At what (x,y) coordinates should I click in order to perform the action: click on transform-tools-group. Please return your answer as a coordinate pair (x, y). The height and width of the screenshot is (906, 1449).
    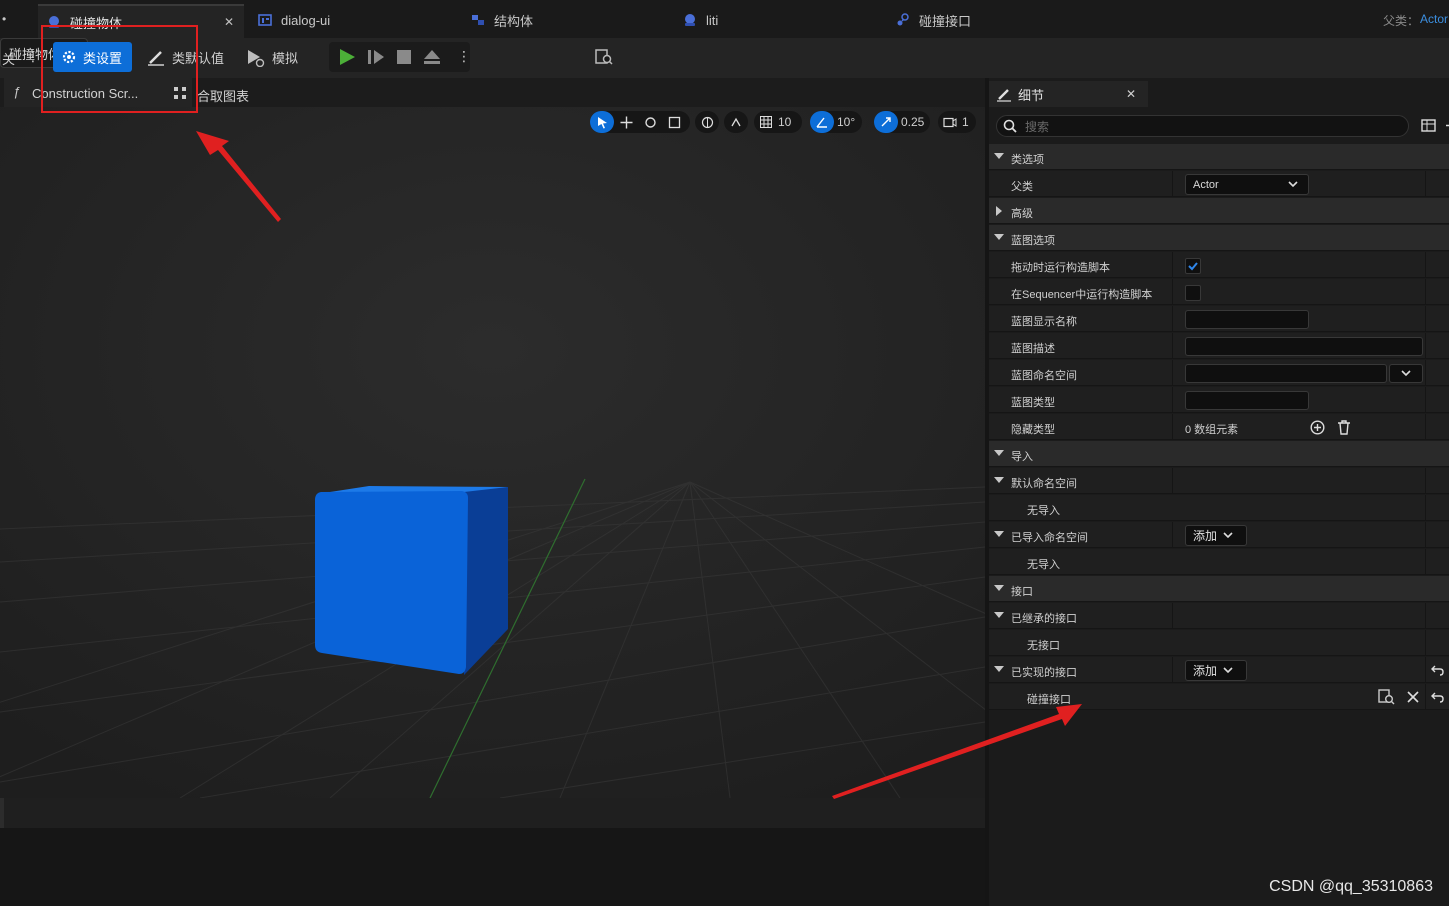
    Looking at the image, I should click on (640, 122).